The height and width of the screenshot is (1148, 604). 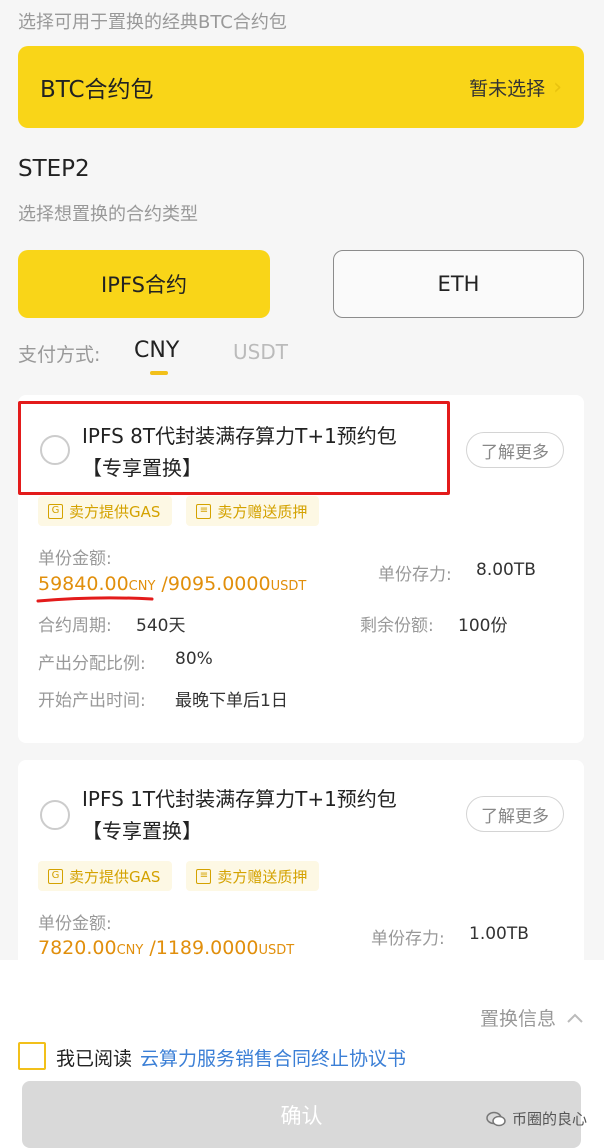 I want to click on storage-value: 8.00TB, so click(x=506, y=570).